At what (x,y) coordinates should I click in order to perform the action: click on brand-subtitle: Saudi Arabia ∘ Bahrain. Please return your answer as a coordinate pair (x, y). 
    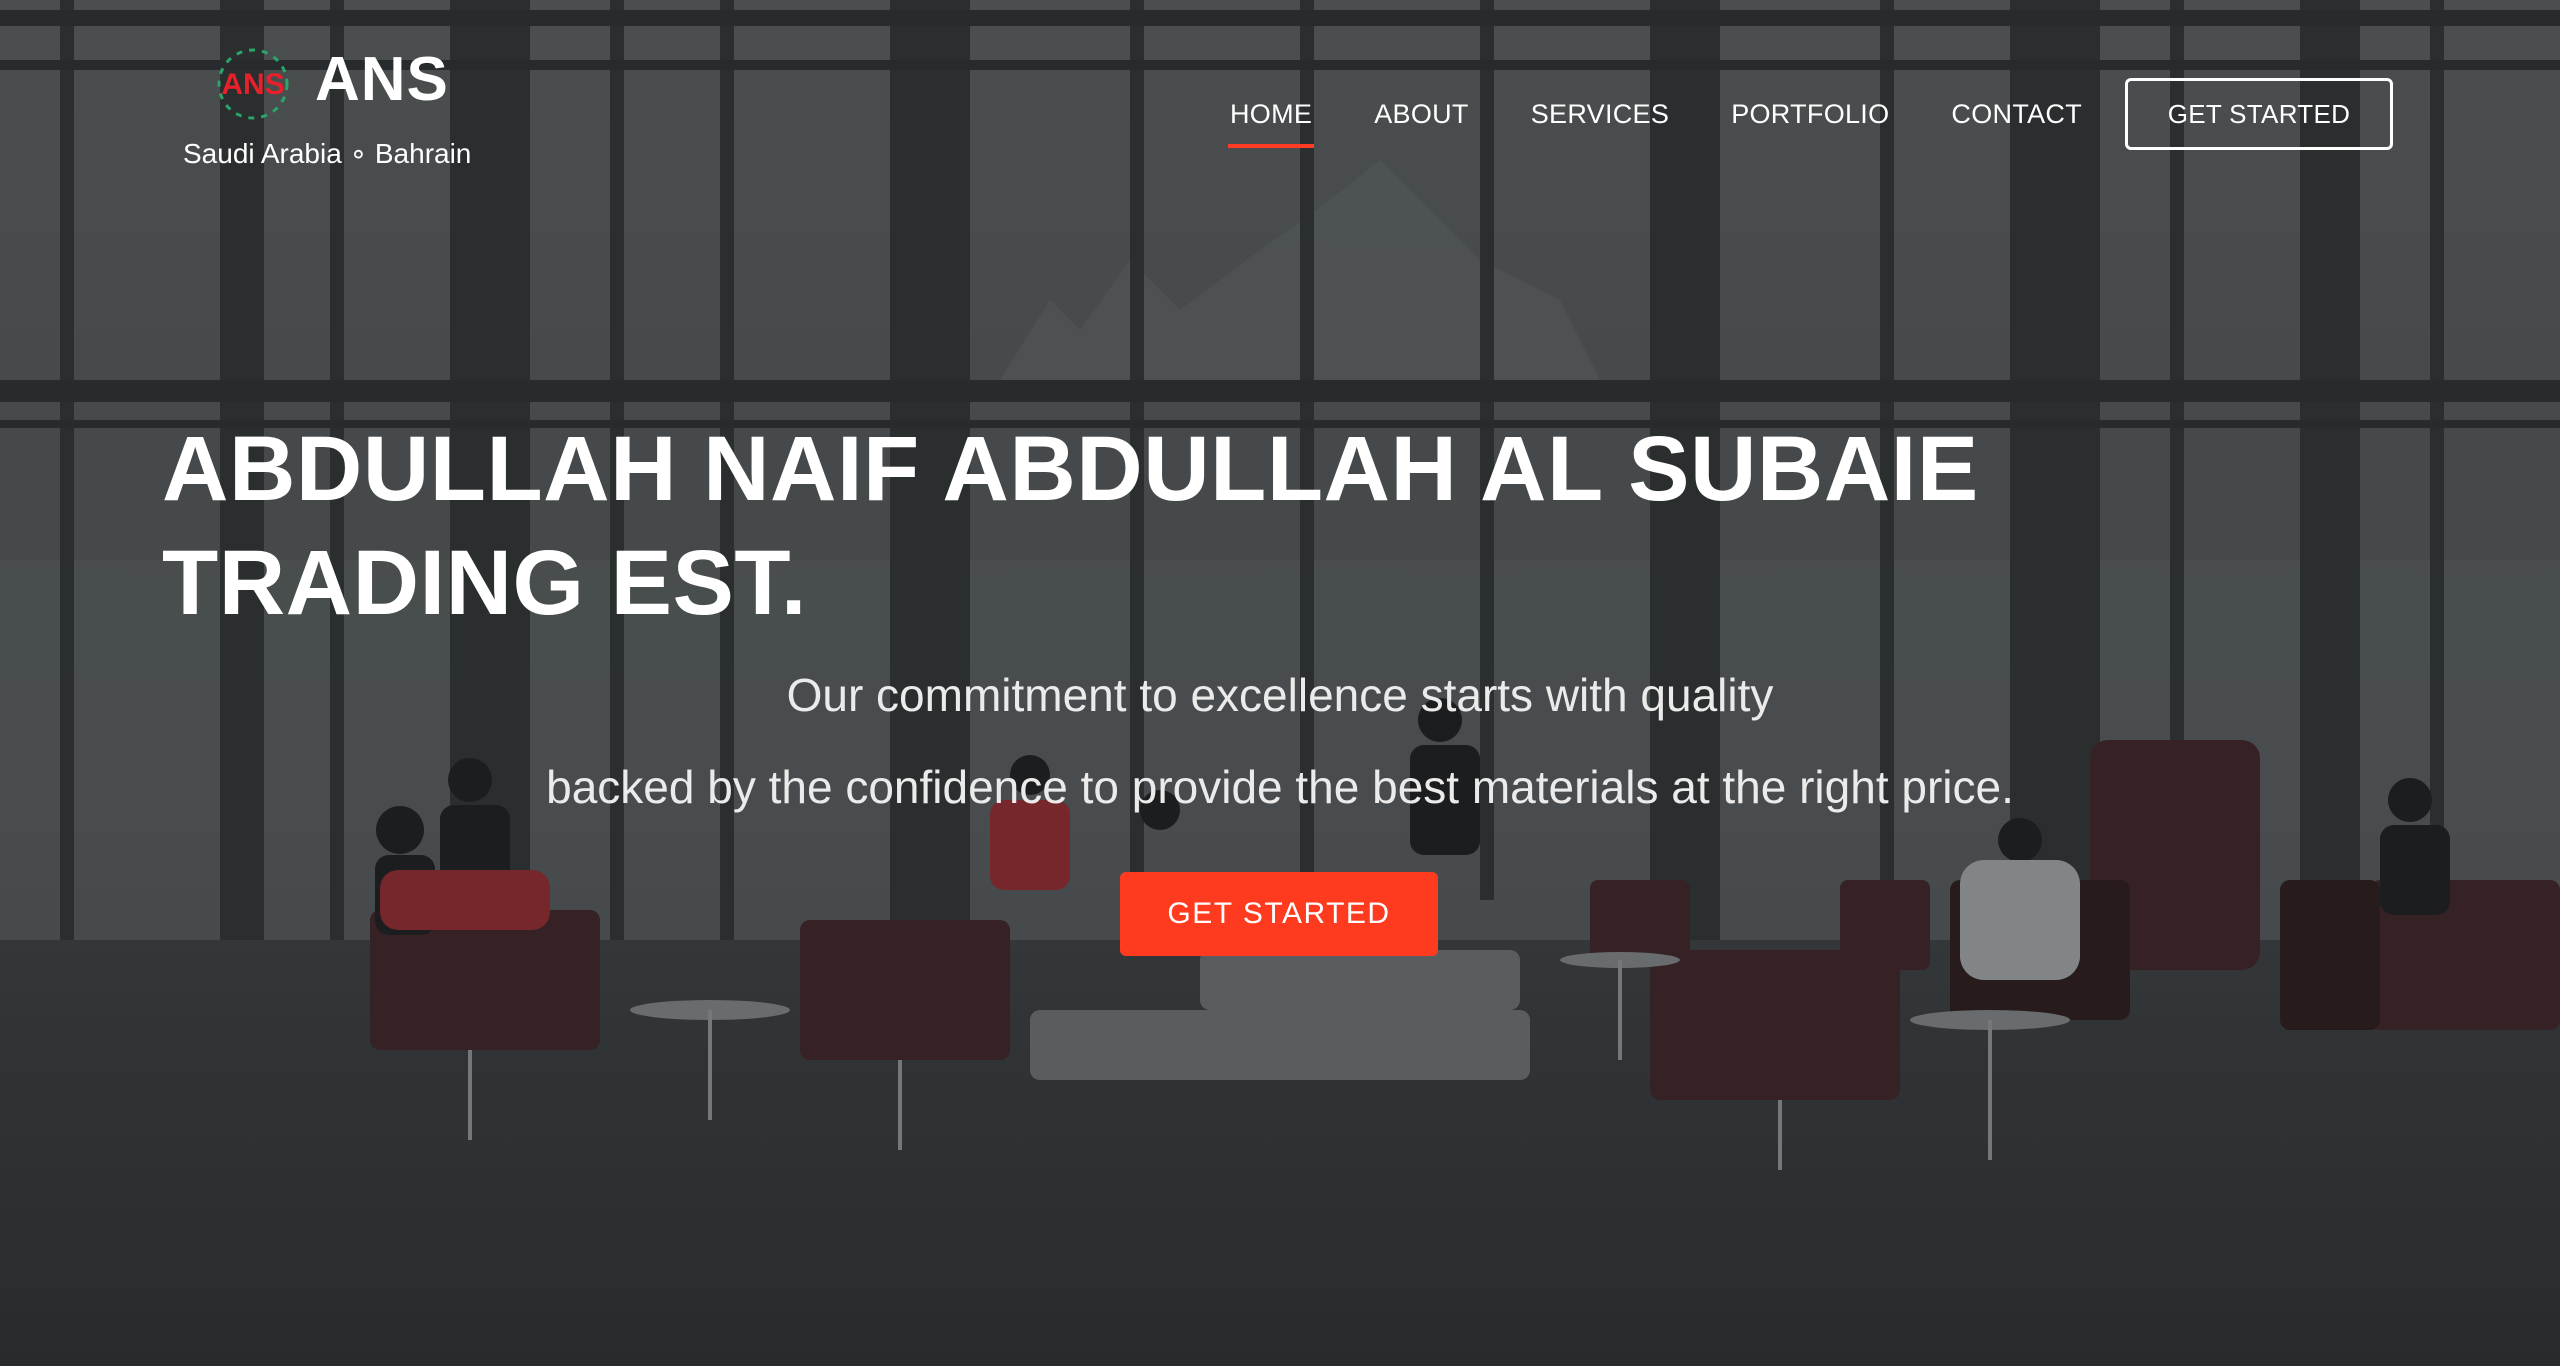
    Looking at the image, I should click on (327, 153).